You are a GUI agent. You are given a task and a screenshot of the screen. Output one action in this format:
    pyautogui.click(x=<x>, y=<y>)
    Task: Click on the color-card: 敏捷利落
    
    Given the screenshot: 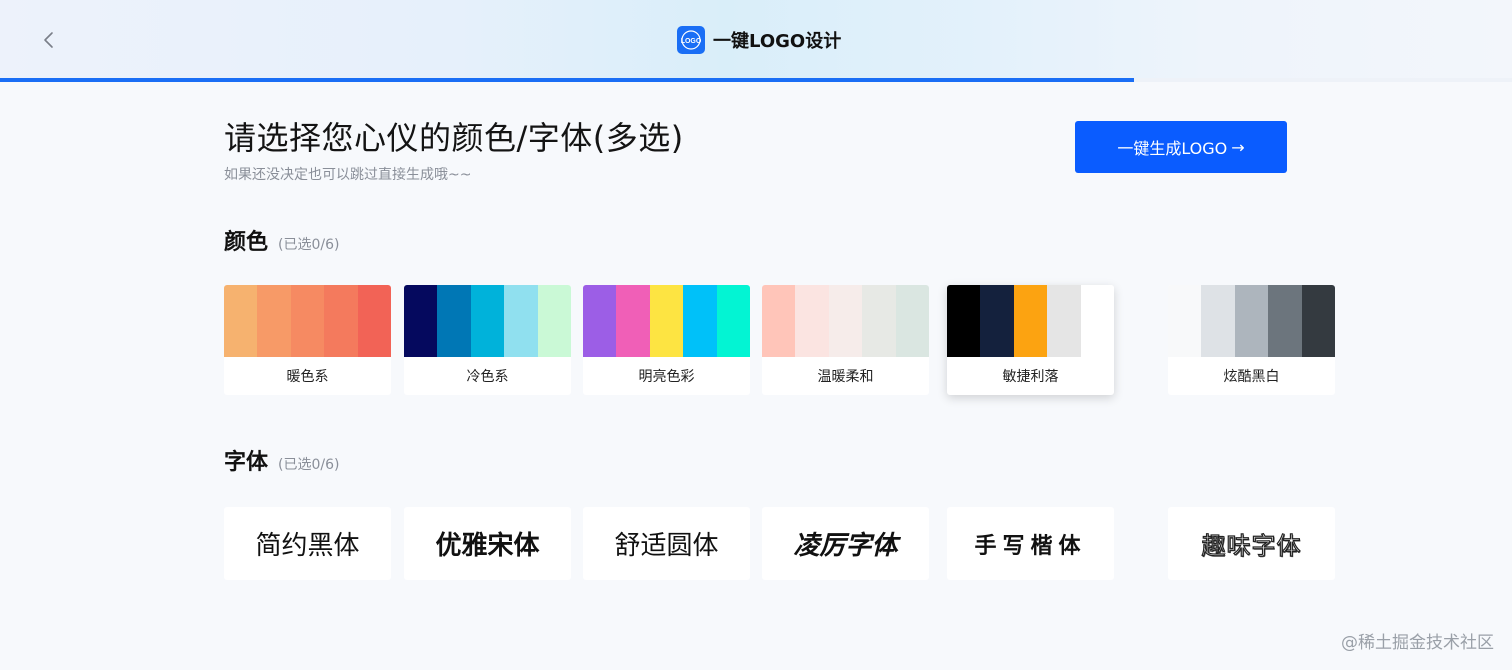 What is the action you would take?
    pyautogui.click(x=1030, y=340)
    